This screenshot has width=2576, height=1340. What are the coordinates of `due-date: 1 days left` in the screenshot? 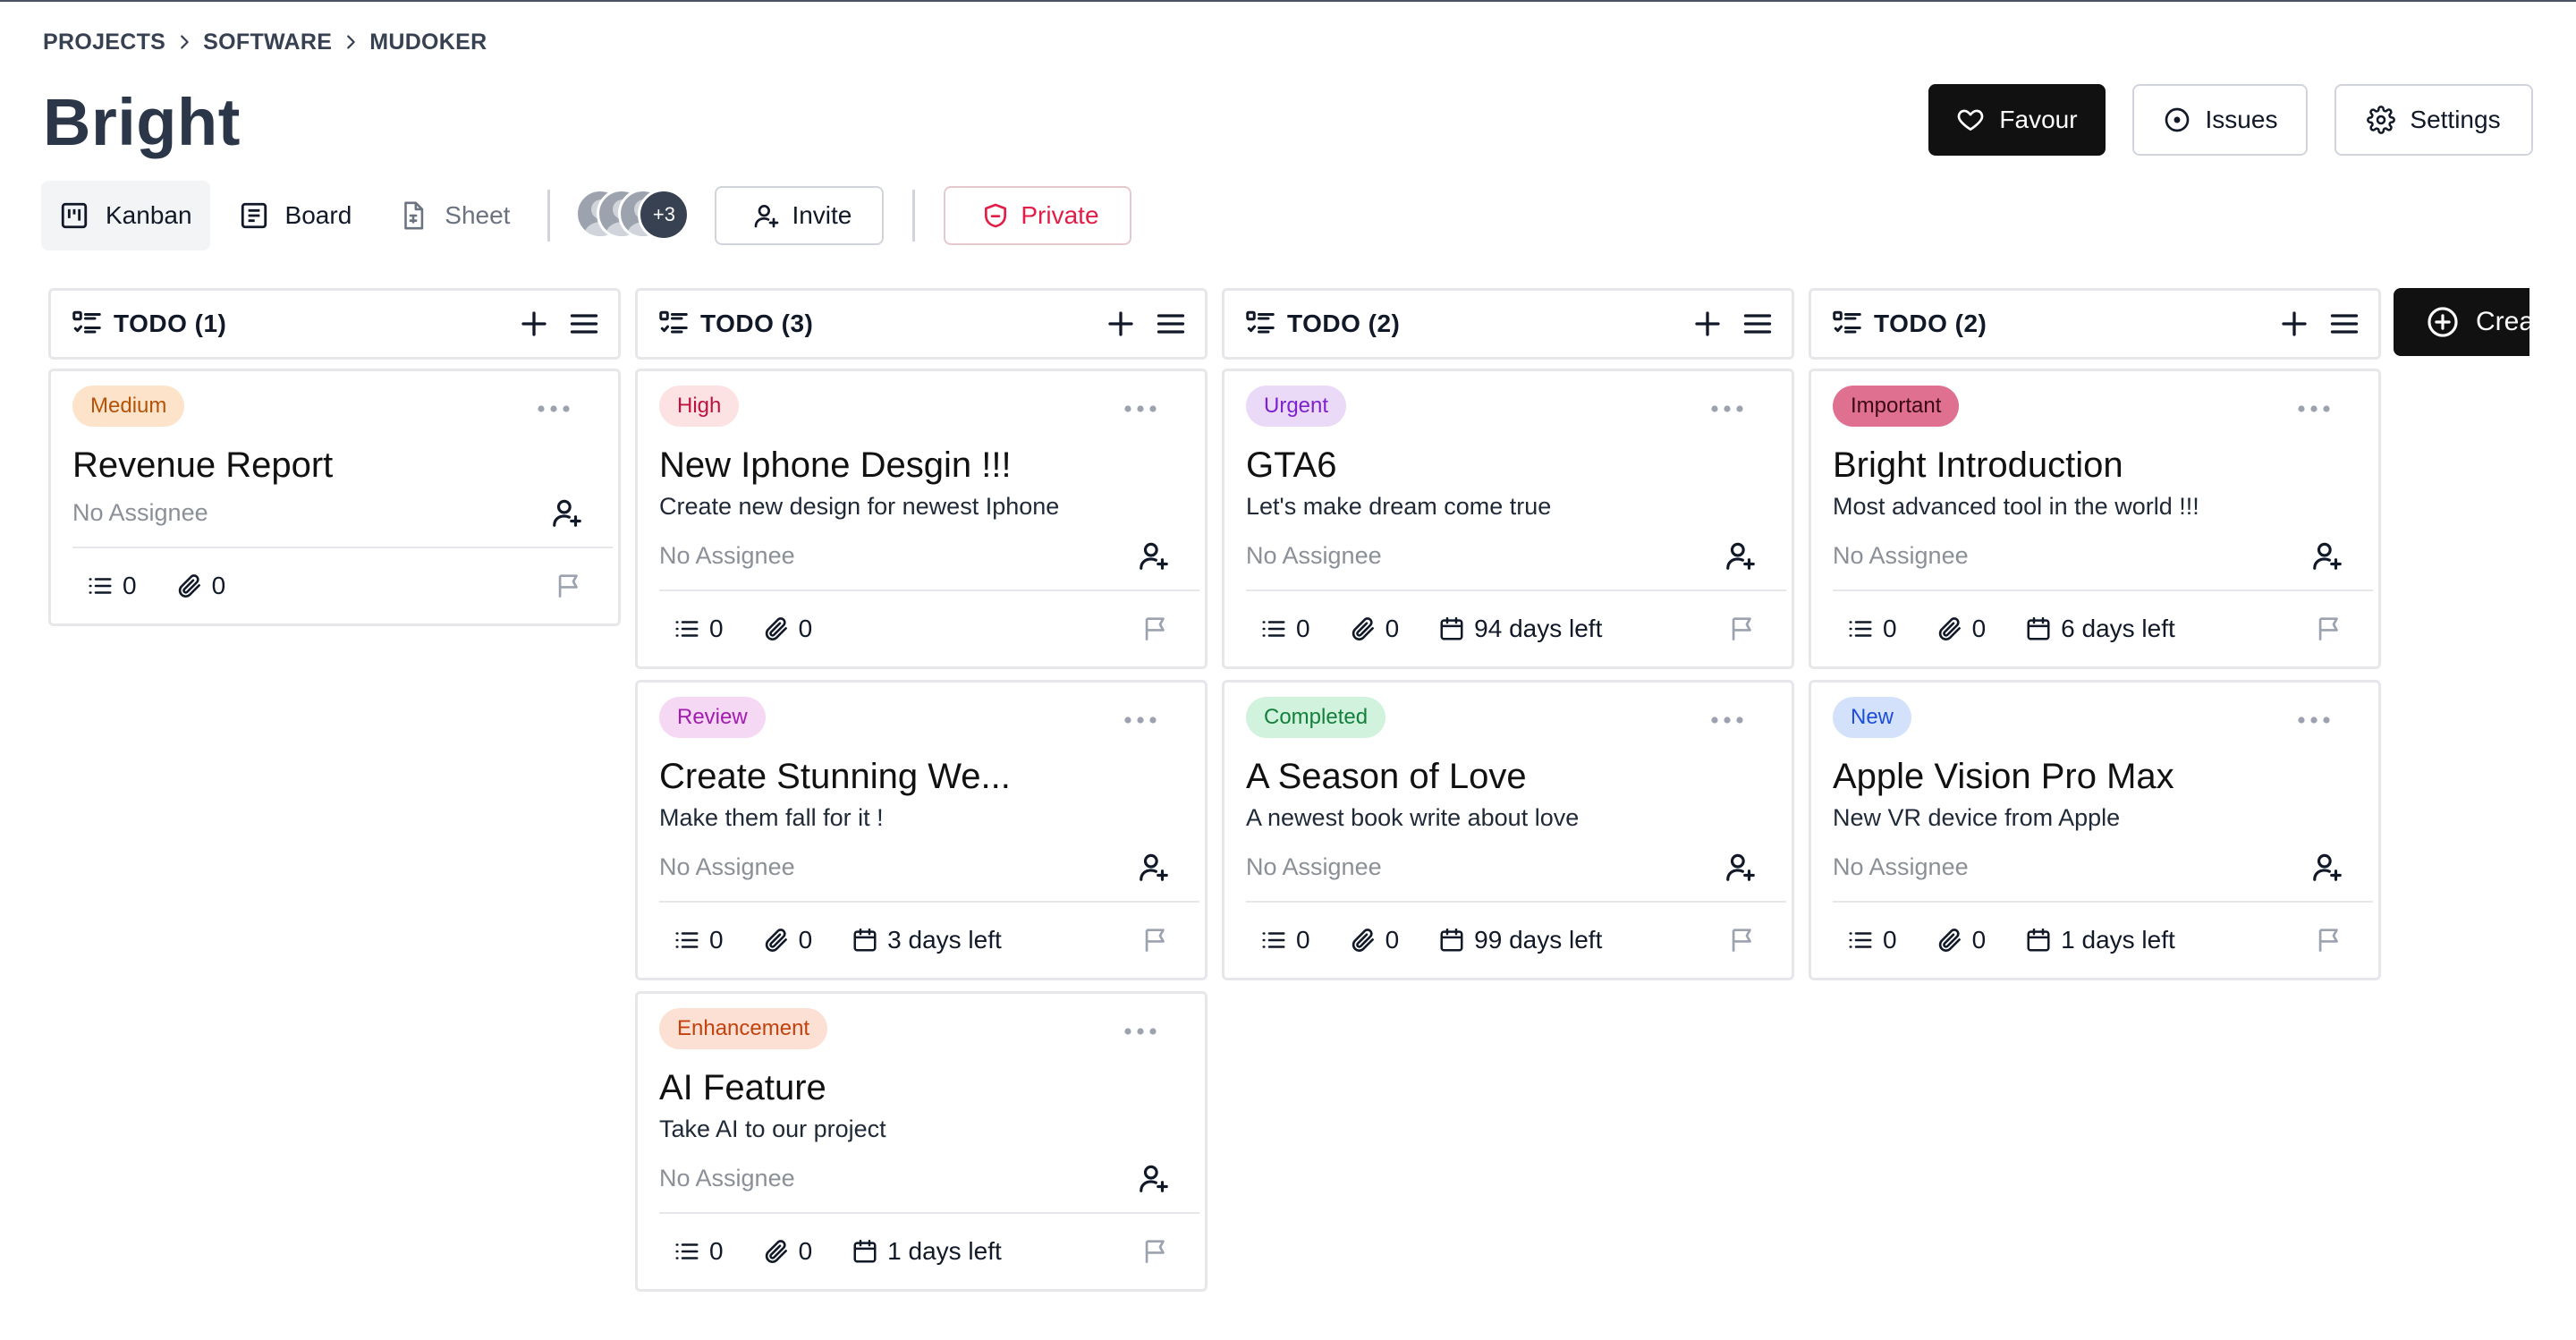 It's located at (2100, 940).